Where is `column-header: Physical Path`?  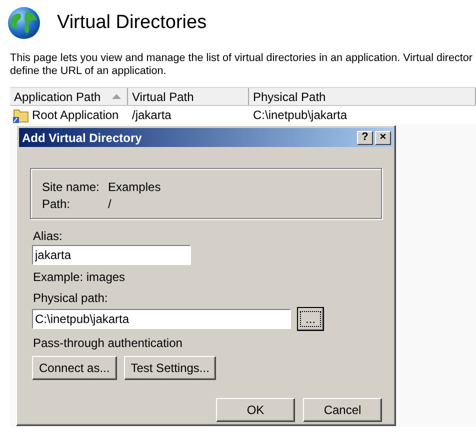
column-header: Physical Path is located at coordinates (362, 96).